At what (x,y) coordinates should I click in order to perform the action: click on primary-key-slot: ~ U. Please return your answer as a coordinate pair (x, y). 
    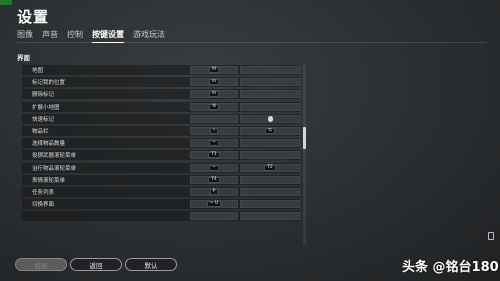
    Looking at the image, I should click on (214, 204).